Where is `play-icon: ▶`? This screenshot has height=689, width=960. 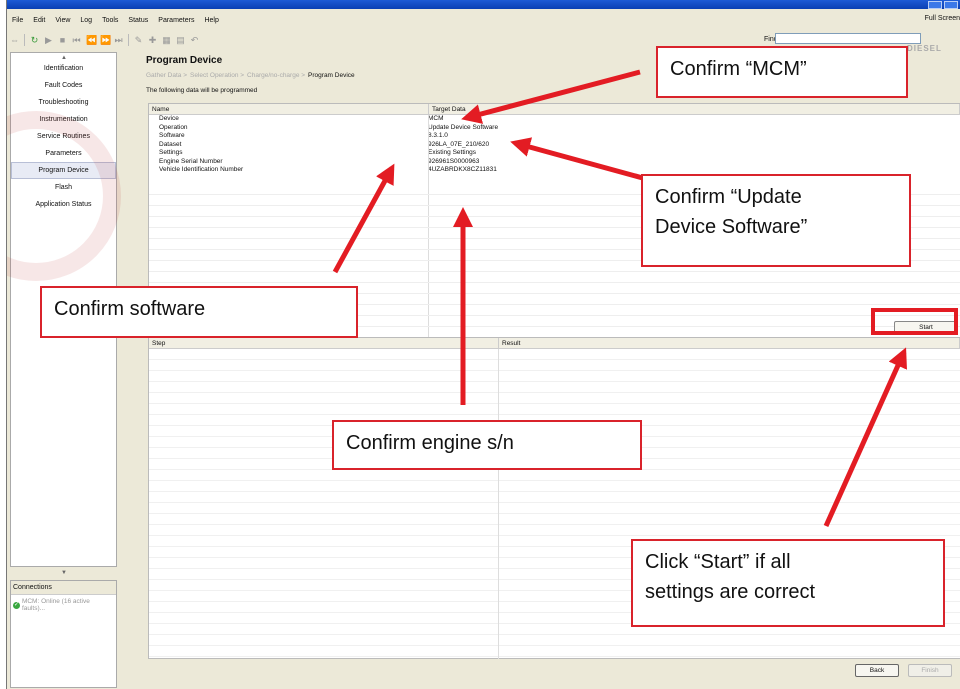 play-icon: ▶ is located at coordinates (48, 40).